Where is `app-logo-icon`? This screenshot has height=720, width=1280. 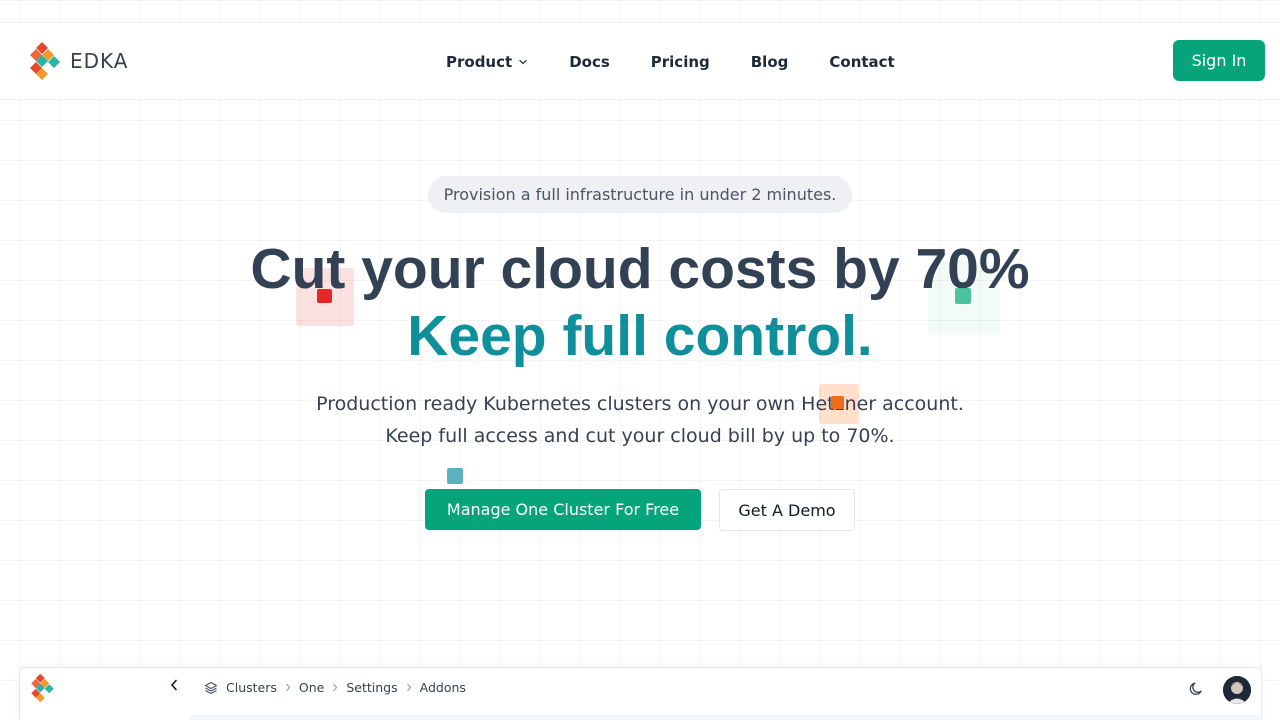 app-logo-icon is located at coordinates (44, 690).